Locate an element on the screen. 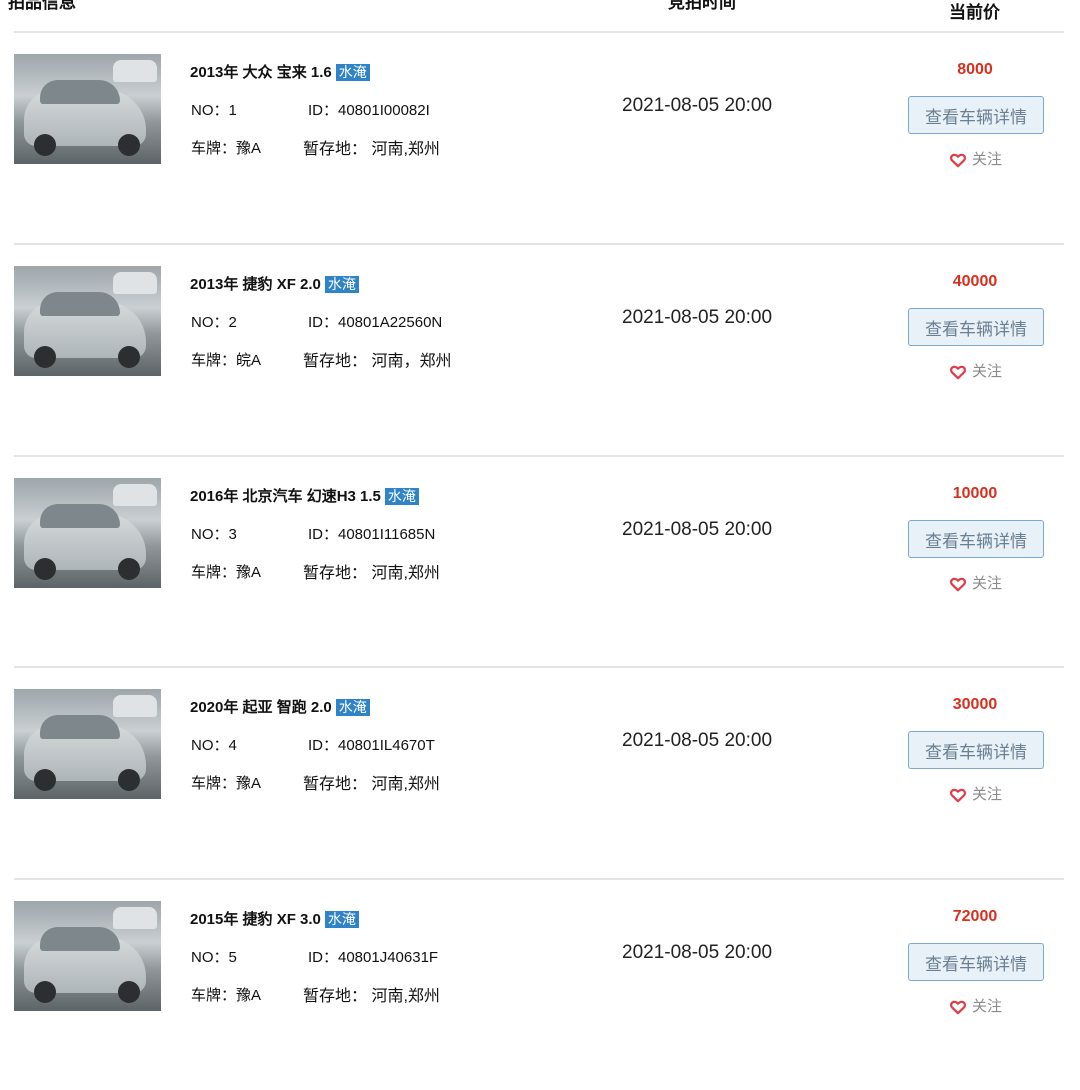 This screenshot has width=1080, height=1090. header-price-label: 当前价 is located at coordinates (974, 12).